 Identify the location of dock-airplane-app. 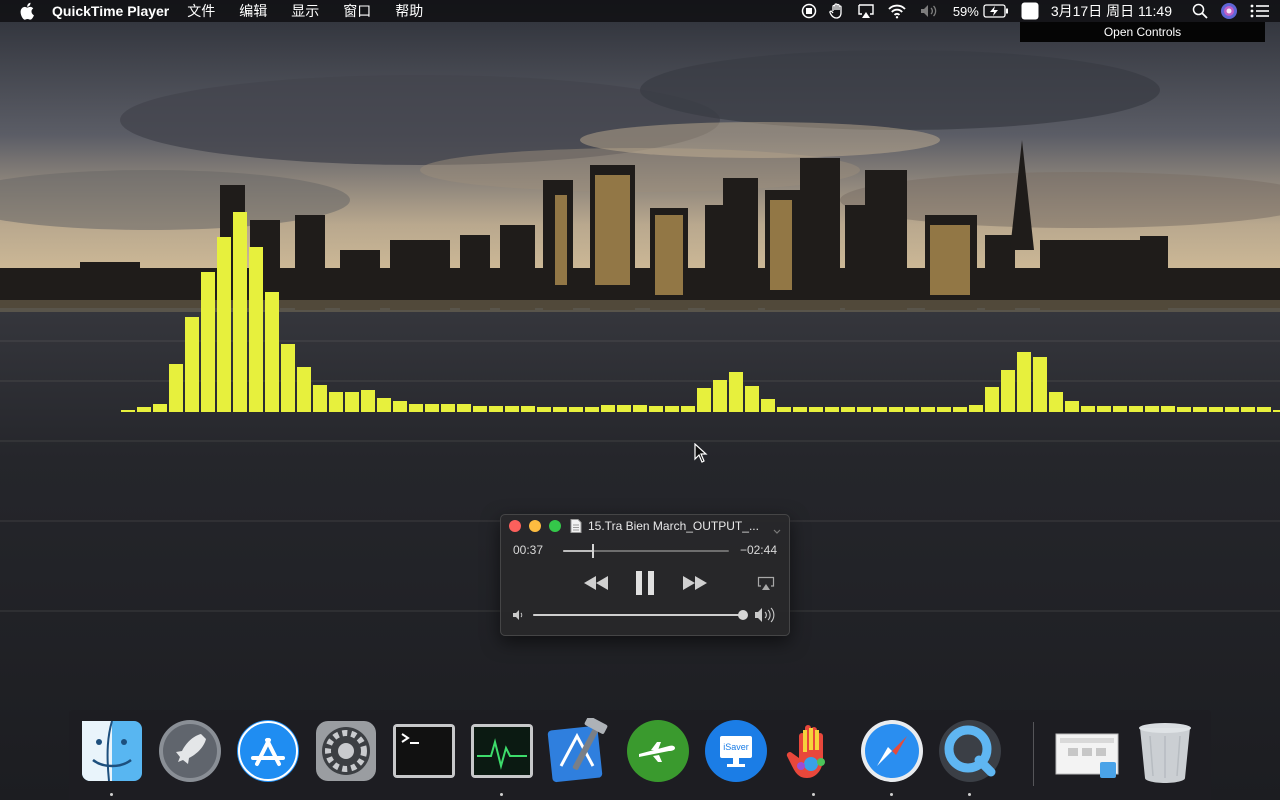
(658, 754).